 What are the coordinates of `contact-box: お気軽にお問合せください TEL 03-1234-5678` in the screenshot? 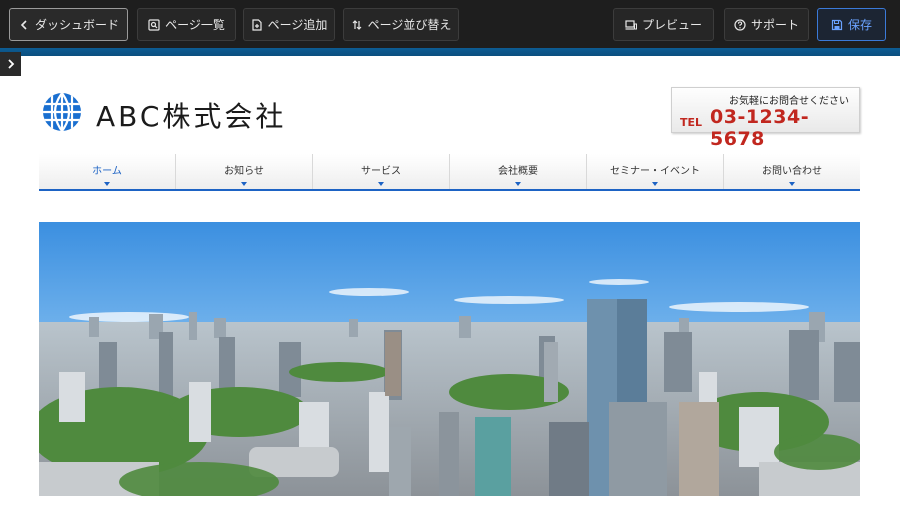 It's located at (765, 118).